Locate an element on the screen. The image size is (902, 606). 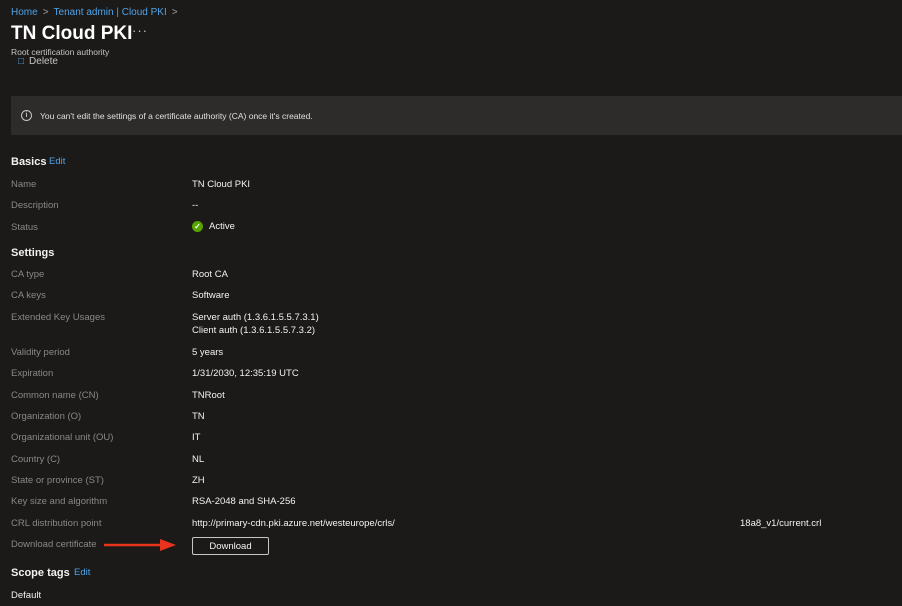
expiration-label: Expiration is located at coordinates (32, 373).